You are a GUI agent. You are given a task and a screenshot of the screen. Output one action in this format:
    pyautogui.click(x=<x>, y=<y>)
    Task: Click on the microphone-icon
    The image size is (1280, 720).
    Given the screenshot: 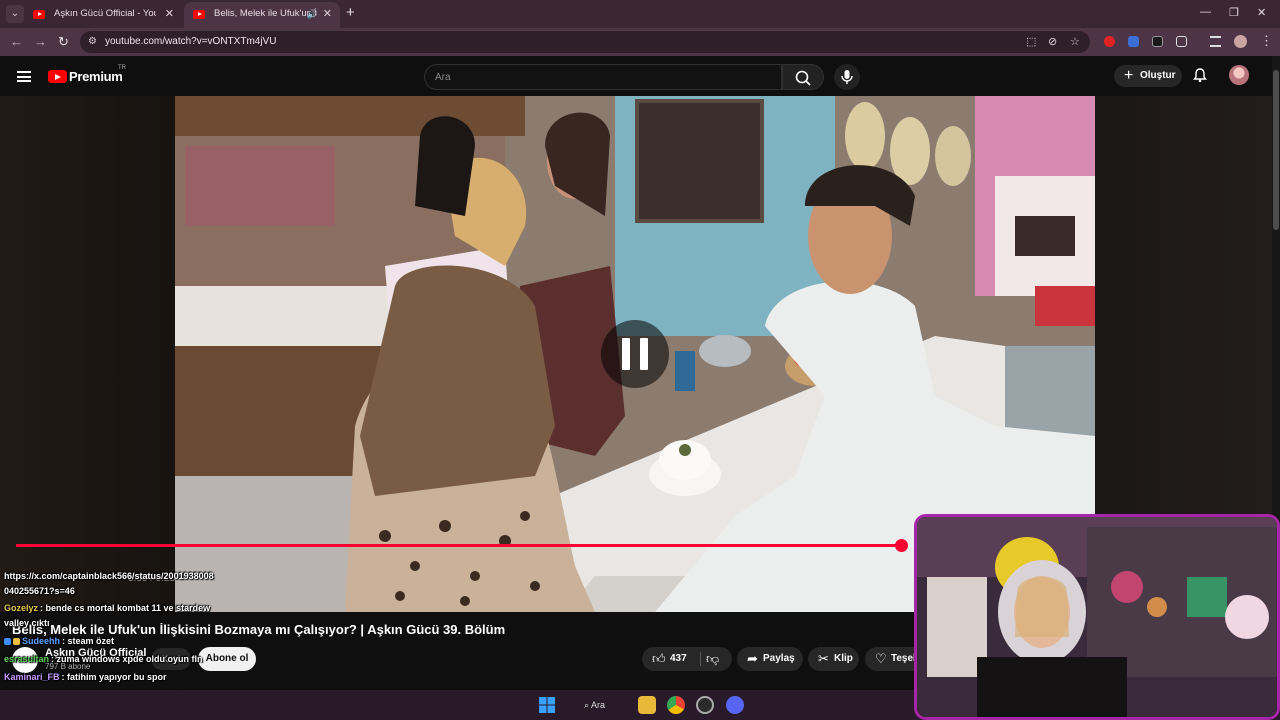 What is the action you would take?
    pyautogui.click(x=847, y=77)
    